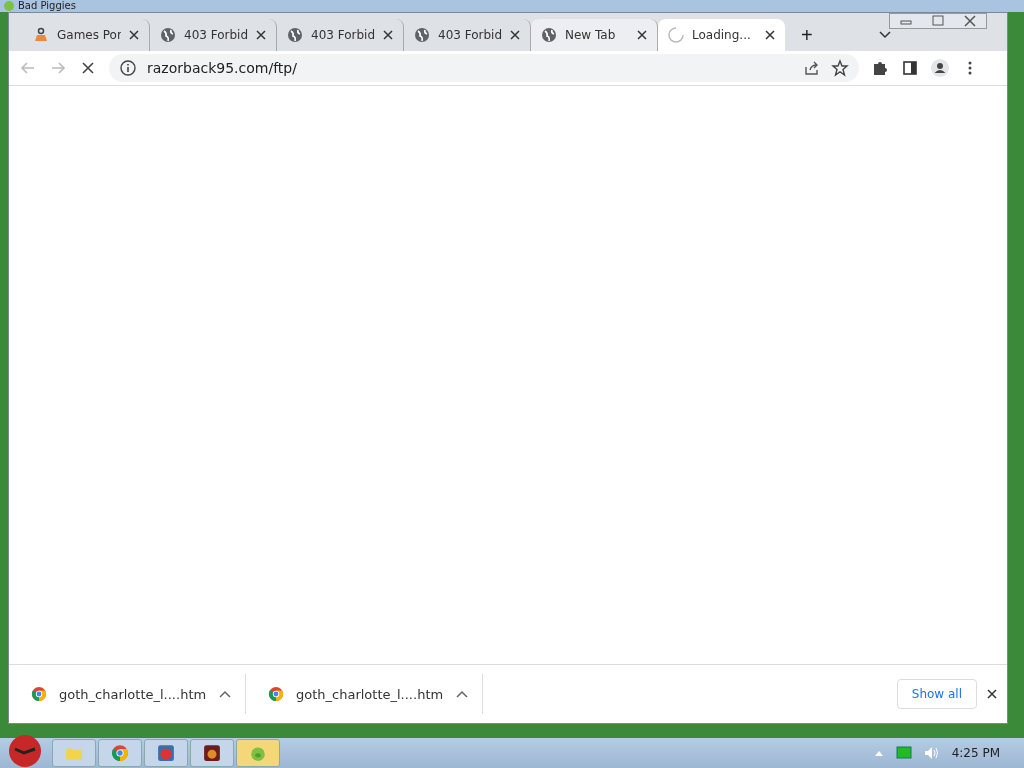 This screenshot has width=1024, height=768. Describe the element at coordinates (676, 35) in the screenshot. I see `loading-spinner-icon` at that location.